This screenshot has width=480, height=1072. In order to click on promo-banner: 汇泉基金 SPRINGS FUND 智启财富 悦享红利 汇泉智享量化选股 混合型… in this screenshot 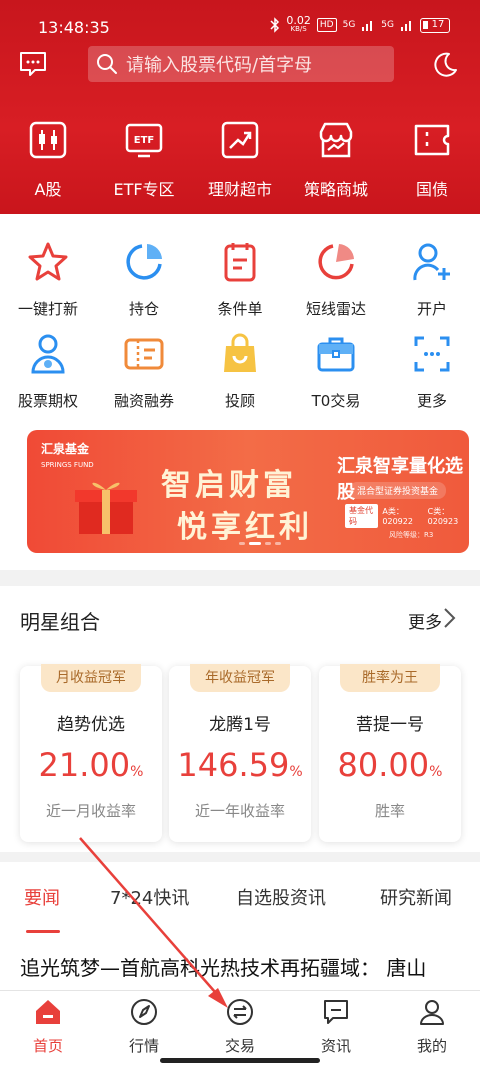, I will do `click(248, 491)`.